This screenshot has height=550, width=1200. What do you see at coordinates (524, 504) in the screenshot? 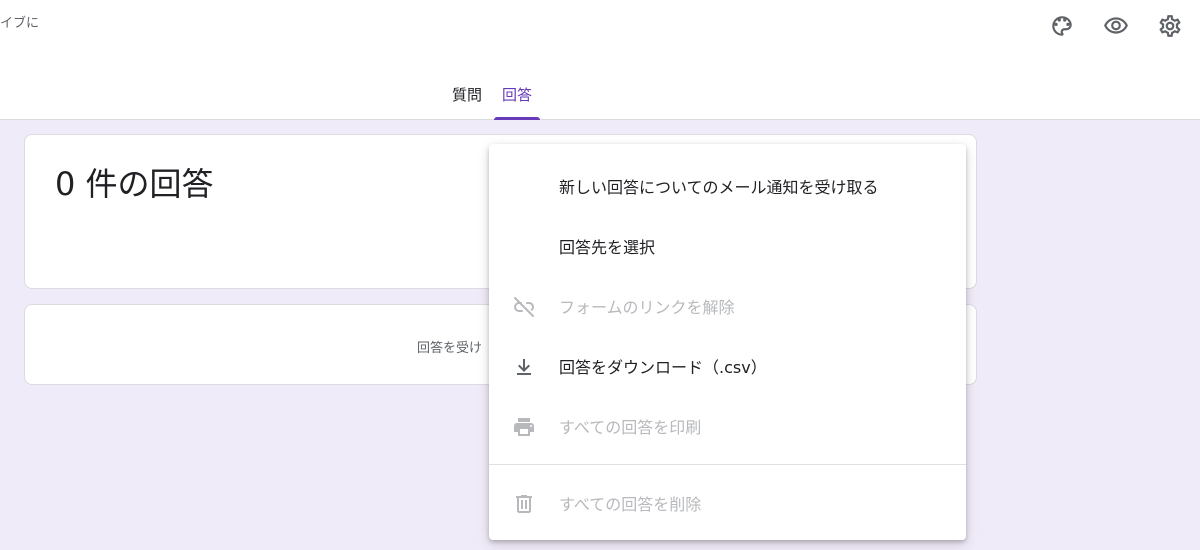
I see `trash-icon` at bounding box center [524, 504].